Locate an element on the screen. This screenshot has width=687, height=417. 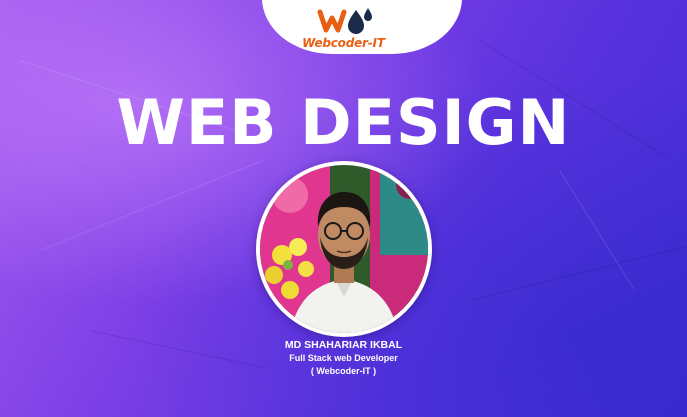
page-title: WEB DESIGN is located at coordinates (343, 122).